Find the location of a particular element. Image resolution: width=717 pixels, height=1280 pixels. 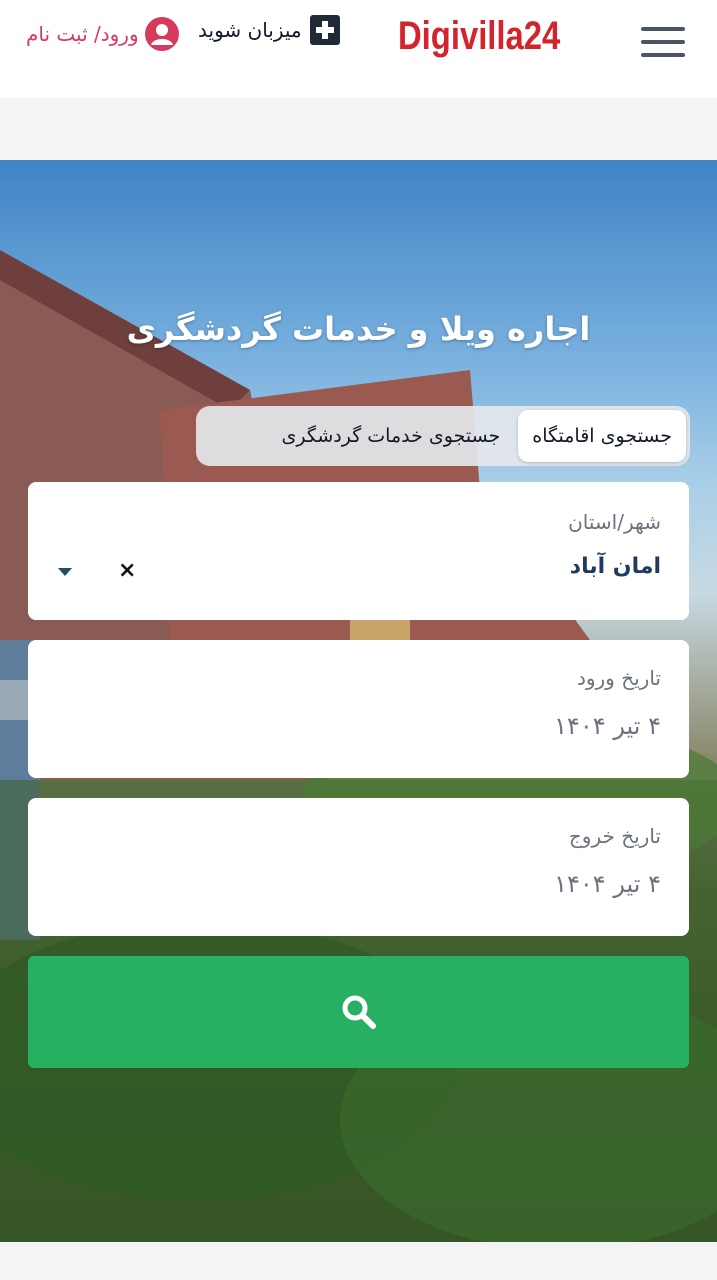

plus-icon is located at coordinates (324, 30).